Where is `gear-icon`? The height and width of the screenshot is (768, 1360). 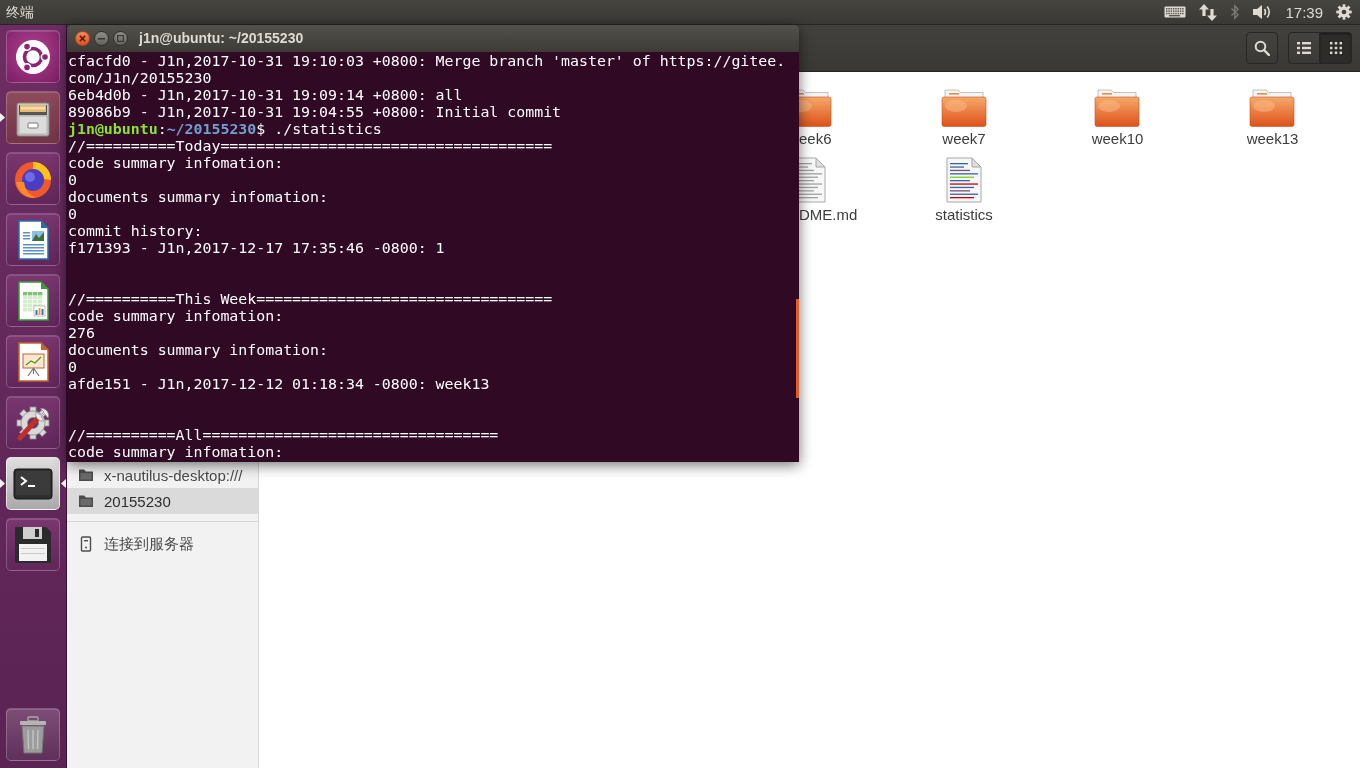 gear-icon is located at coordinates (1344, 12).